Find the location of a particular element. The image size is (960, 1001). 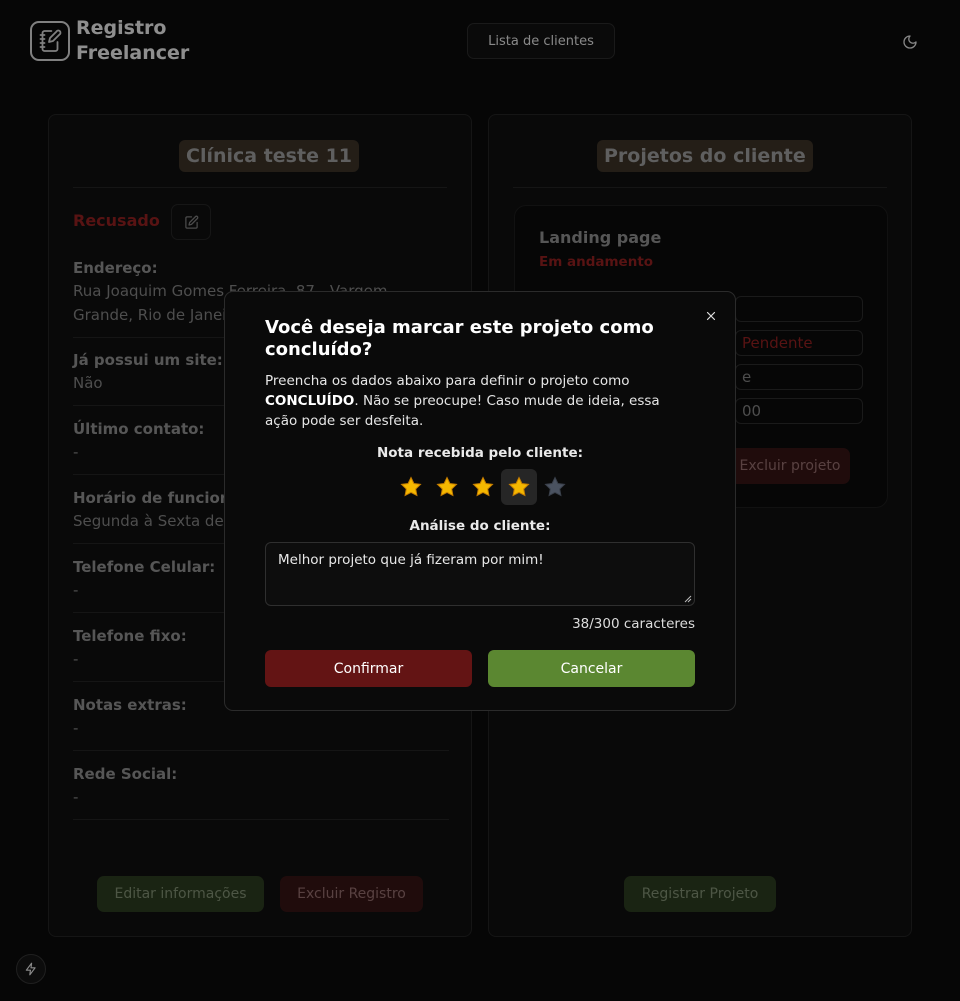

character-counter: 38/300 caracteres is located at coordinates (633, 624).